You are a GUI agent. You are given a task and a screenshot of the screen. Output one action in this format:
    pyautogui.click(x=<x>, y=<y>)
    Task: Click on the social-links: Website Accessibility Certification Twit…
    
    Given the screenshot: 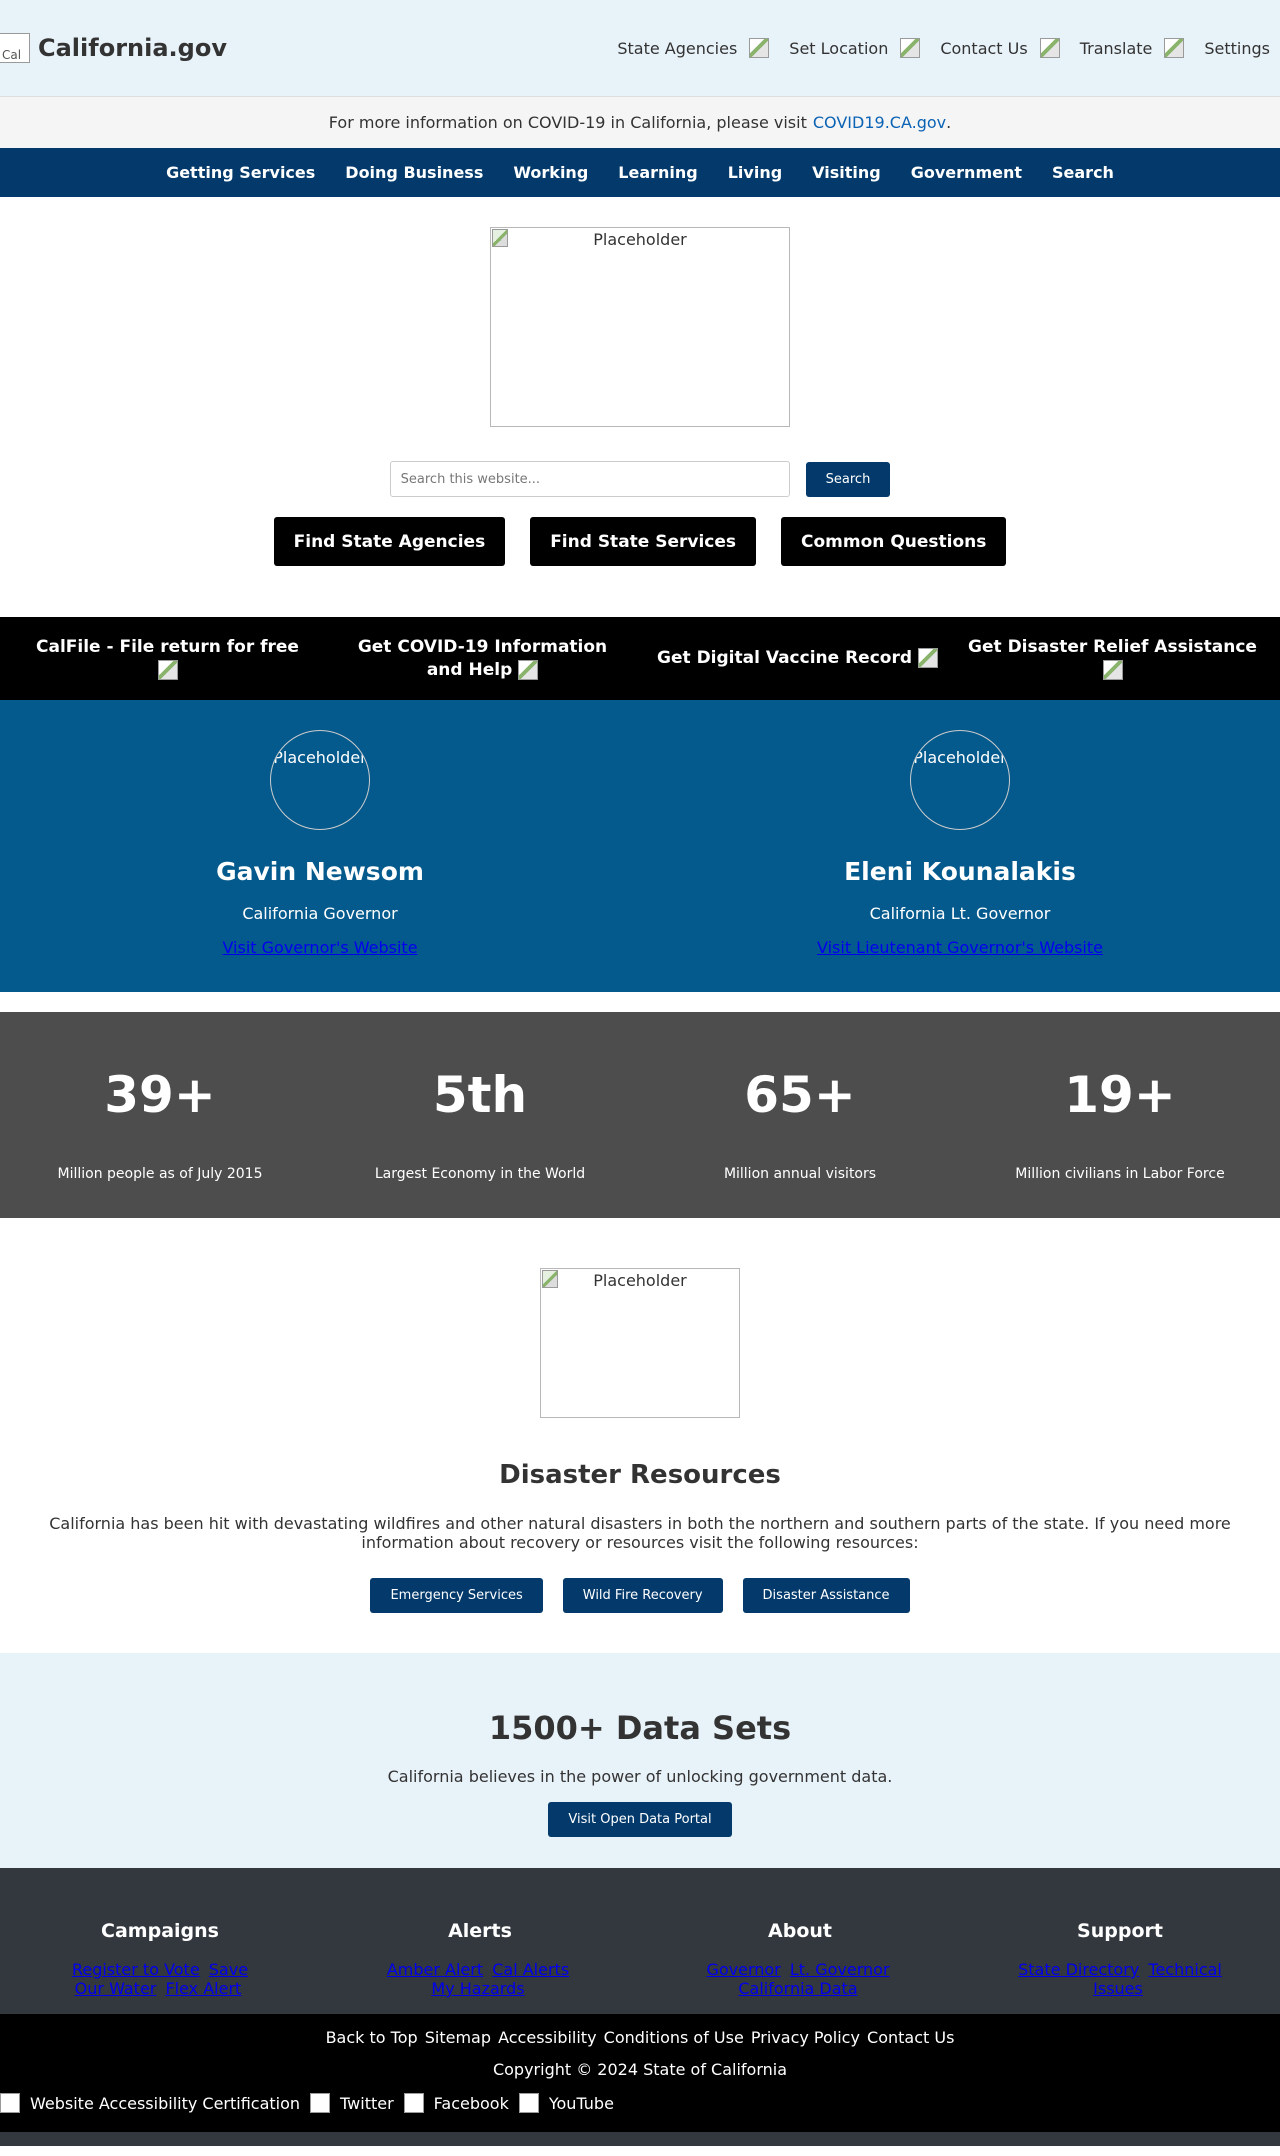 What is the action you would take?
    pyautogui.click(x=640, y=2103)
    